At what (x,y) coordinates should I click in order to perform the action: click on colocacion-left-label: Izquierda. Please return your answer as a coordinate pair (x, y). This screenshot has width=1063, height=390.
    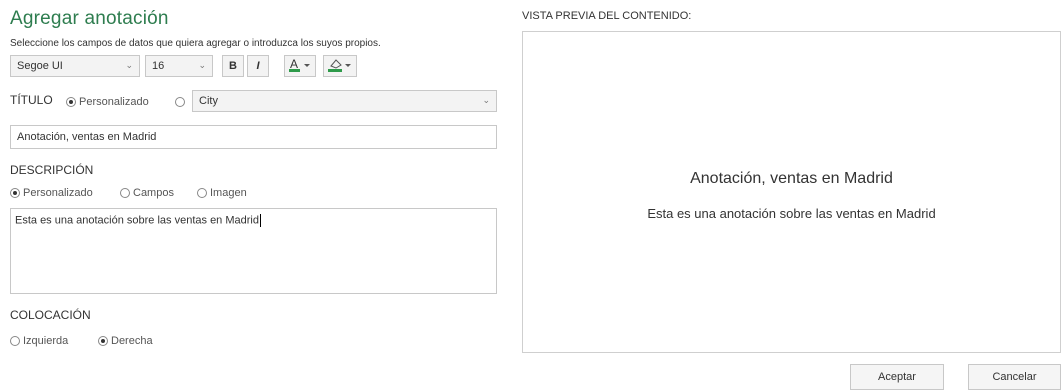
    Looking at the image, I should click on (46, 340).